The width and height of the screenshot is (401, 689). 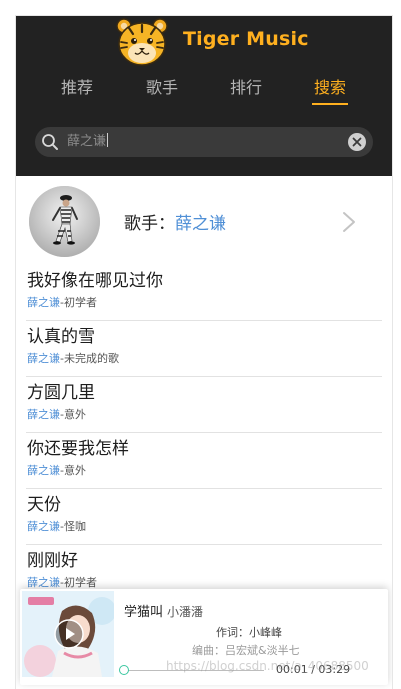 I want to click on now-playing-song: 学猫叫, so click(x=144, y=612).